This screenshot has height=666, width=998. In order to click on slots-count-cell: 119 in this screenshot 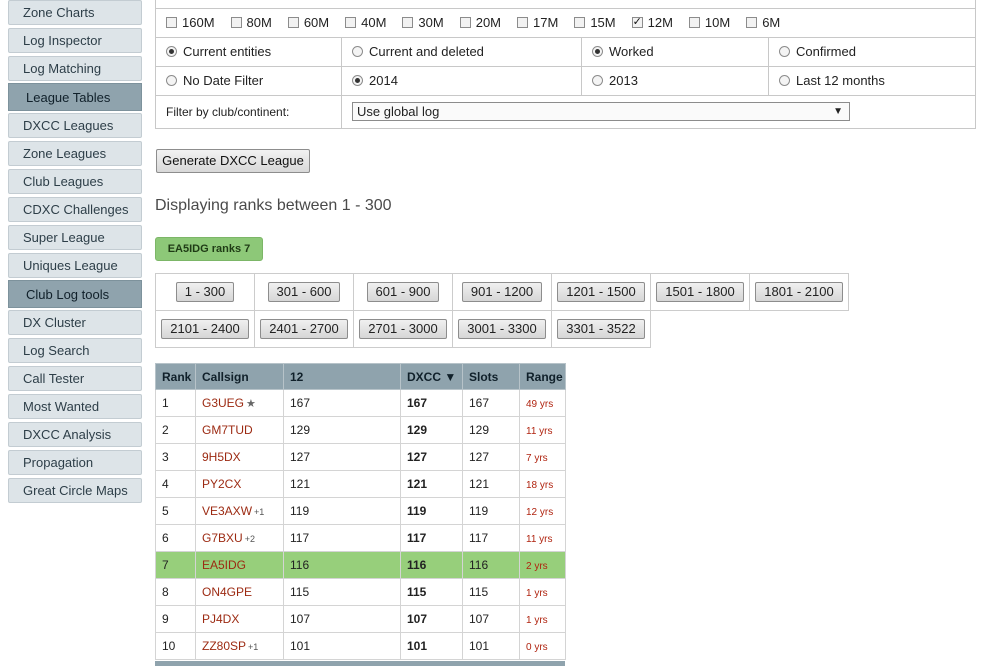, I will do `click(491, 511)`.